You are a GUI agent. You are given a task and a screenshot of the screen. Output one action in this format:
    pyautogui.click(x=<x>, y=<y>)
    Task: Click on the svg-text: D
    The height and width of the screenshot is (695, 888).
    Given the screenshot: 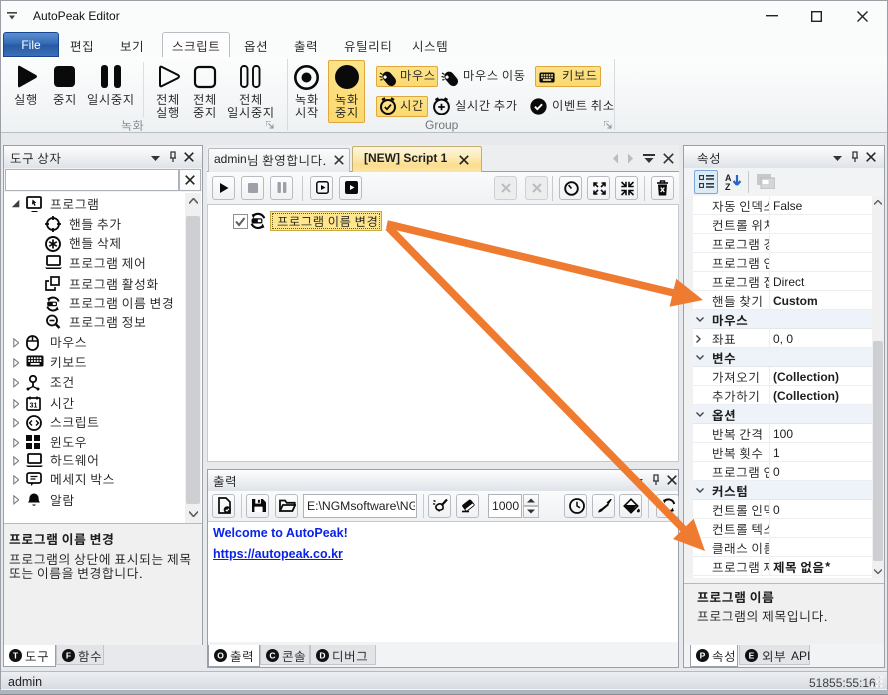 What is the action you would take?
    pyautogui.click(x=322, y=656)
    